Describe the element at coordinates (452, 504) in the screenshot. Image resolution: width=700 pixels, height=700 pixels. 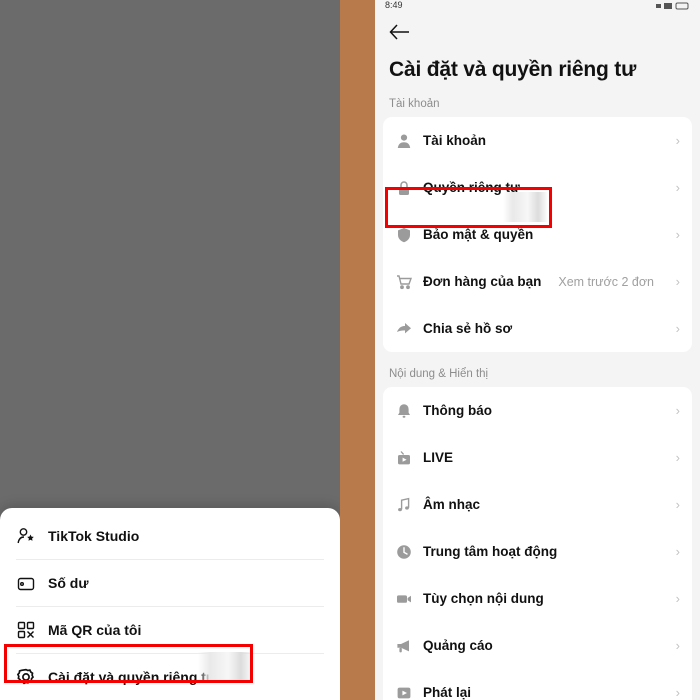
I see `settings-row-label: Âm nhạc` at that location.